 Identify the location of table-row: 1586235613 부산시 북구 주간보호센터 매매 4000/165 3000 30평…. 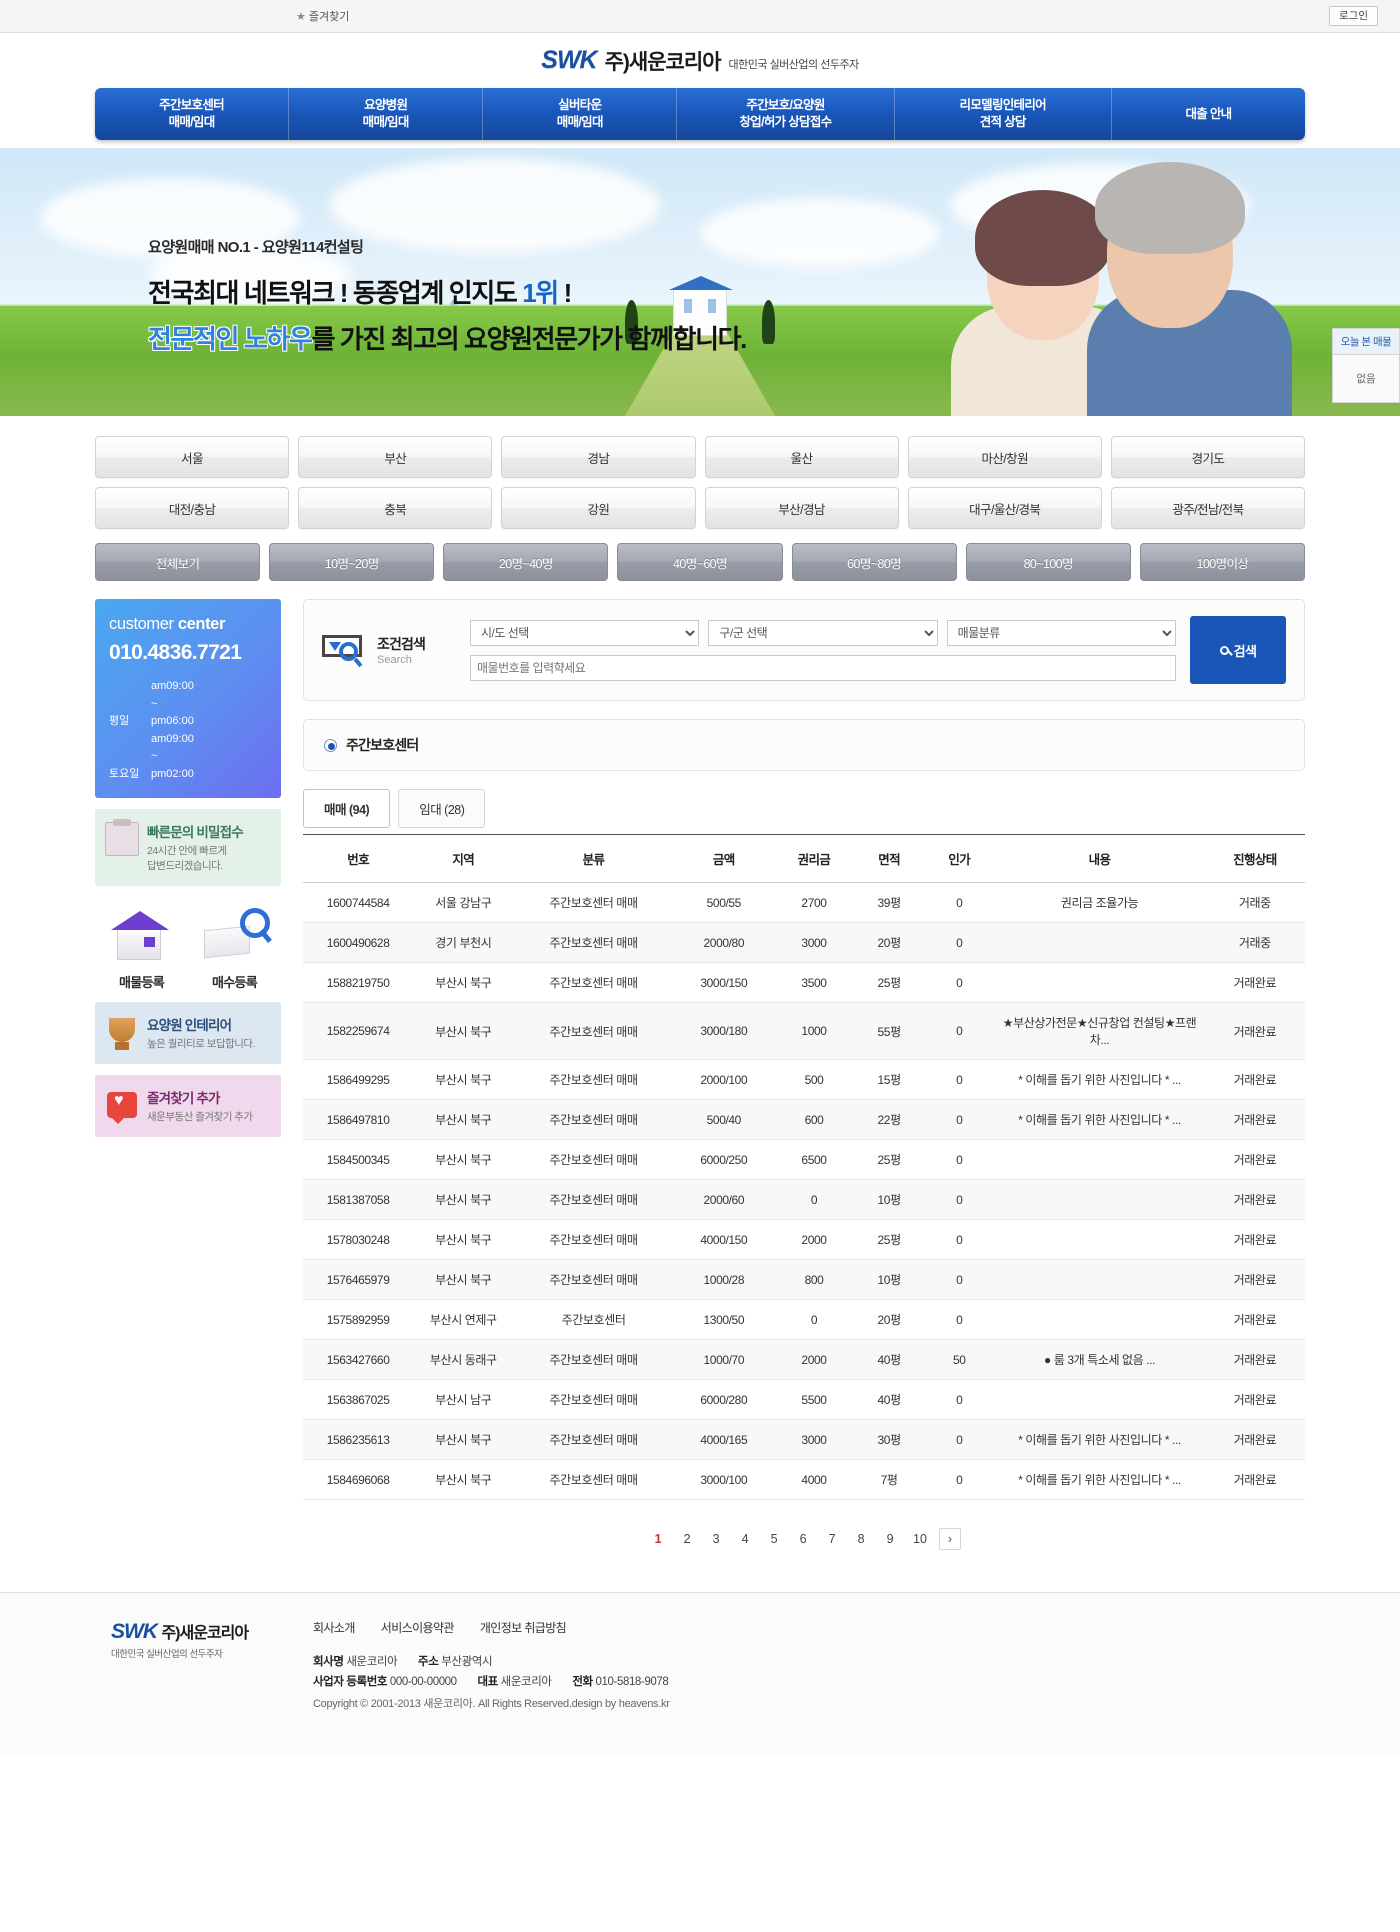
(804, 1439).